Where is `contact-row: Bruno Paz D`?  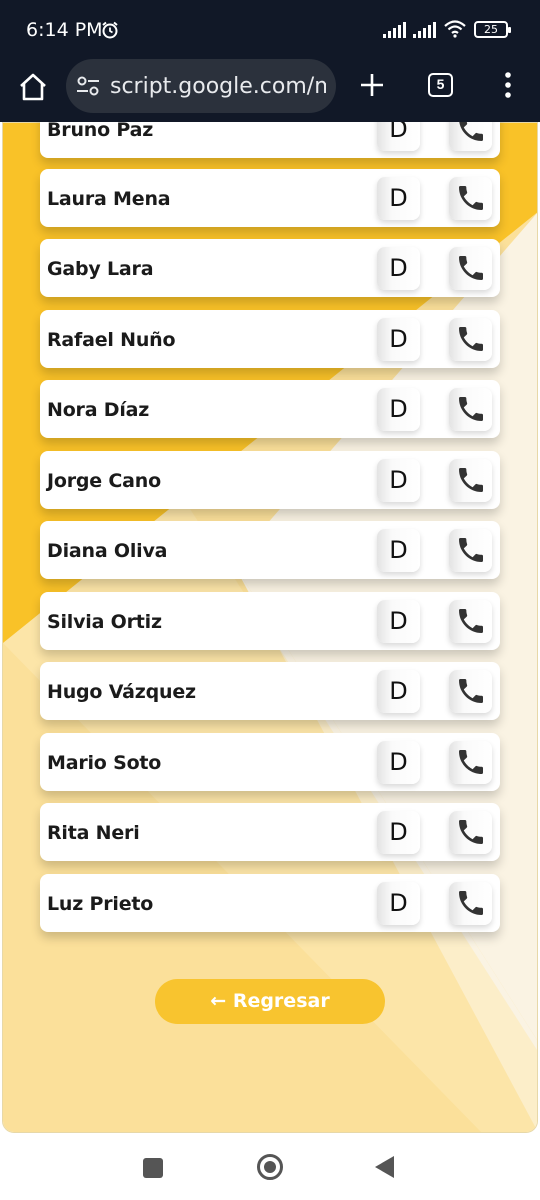
contact-row: Bruno Paz D is located at coordinates (270, 140).